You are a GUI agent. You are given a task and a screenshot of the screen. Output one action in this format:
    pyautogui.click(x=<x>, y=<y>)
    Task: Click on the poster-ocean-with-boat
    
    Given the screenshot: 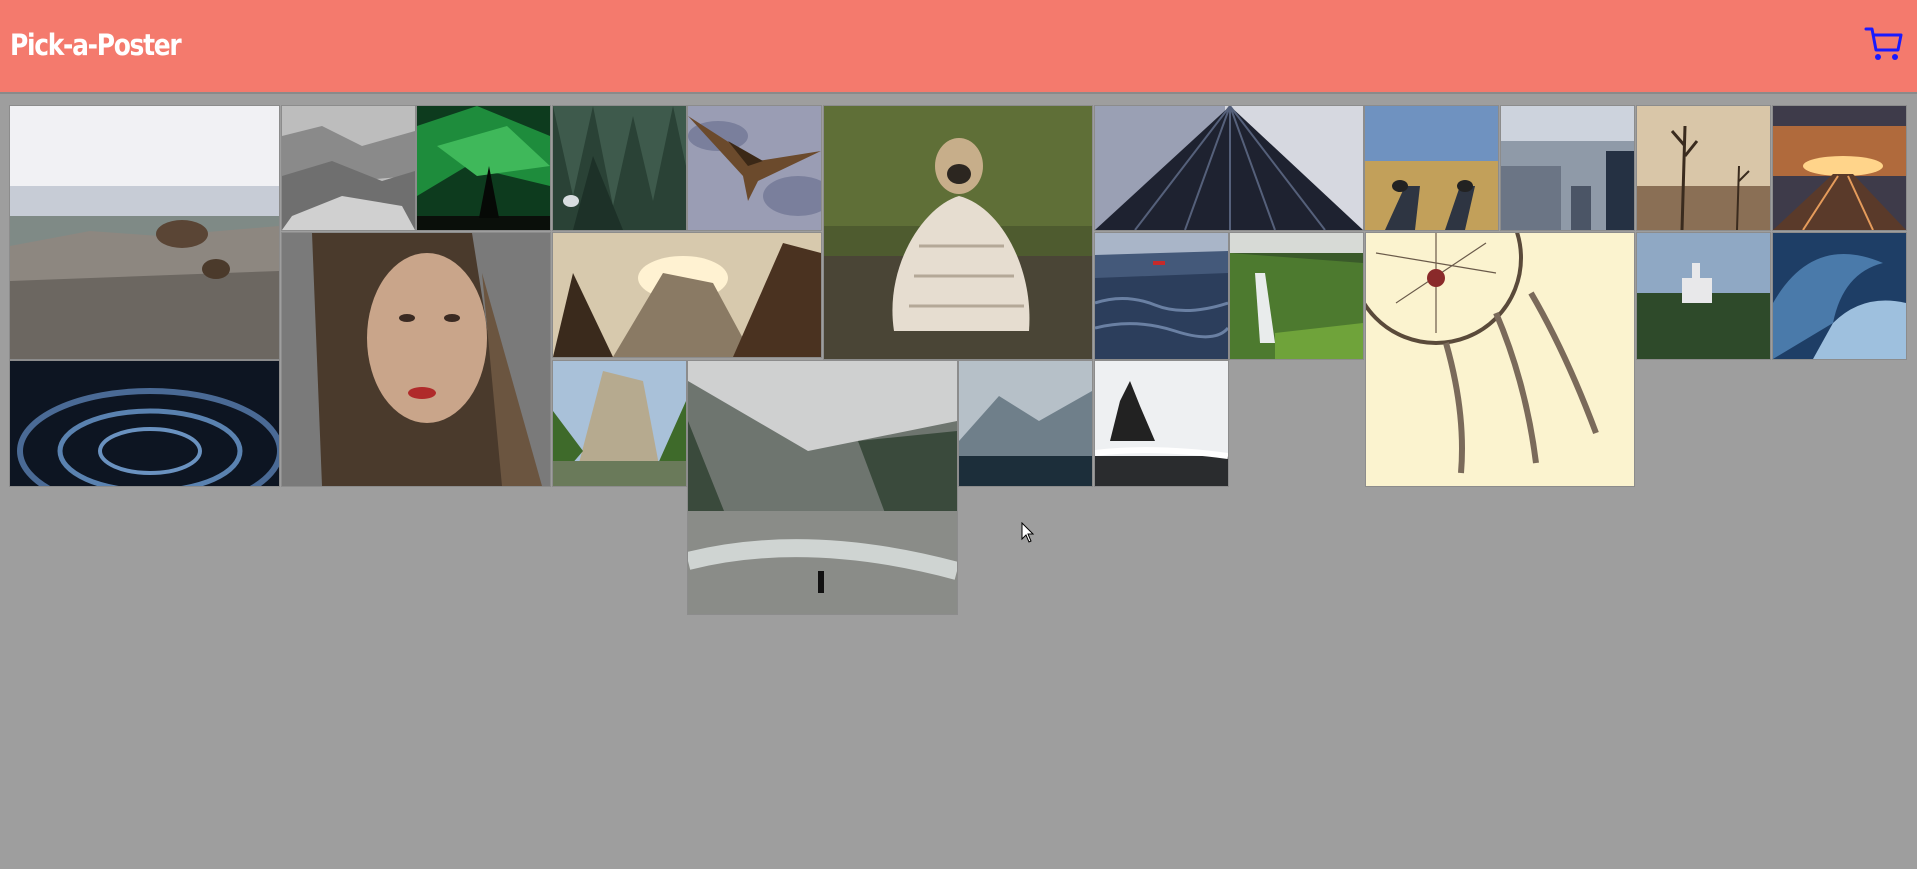 What is the action you would take?
    pyautogui.click(x=1161, y=296)
    